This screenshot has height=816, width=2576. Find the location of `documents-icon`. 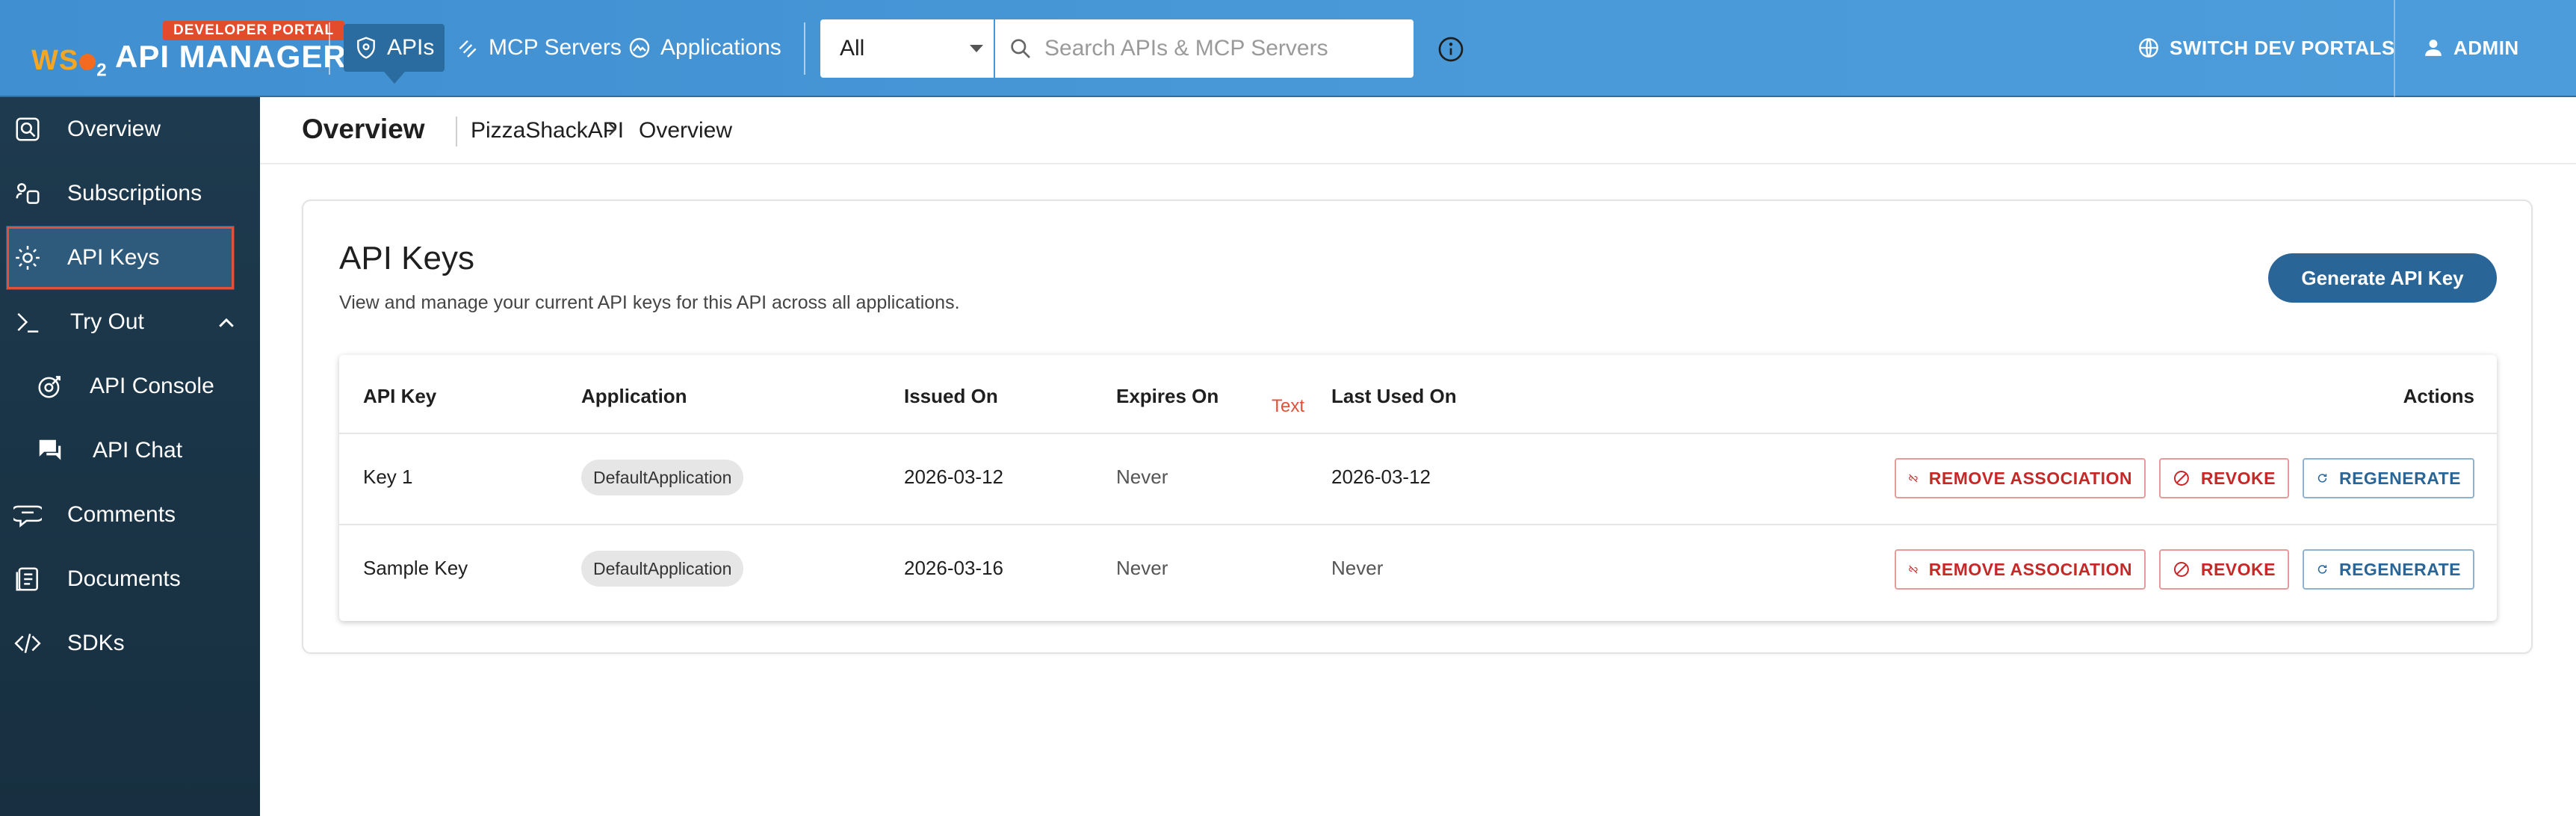

documents-icon is located at coordinates (27, 579).